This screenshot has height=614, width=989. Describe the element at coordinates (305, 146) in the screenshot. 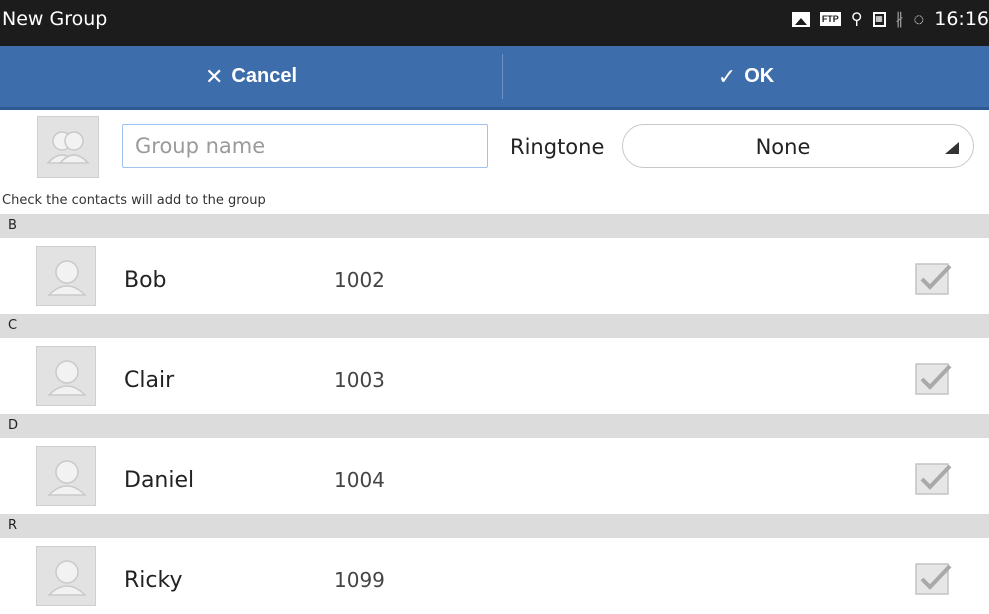

I see `group-name-input` at that location.